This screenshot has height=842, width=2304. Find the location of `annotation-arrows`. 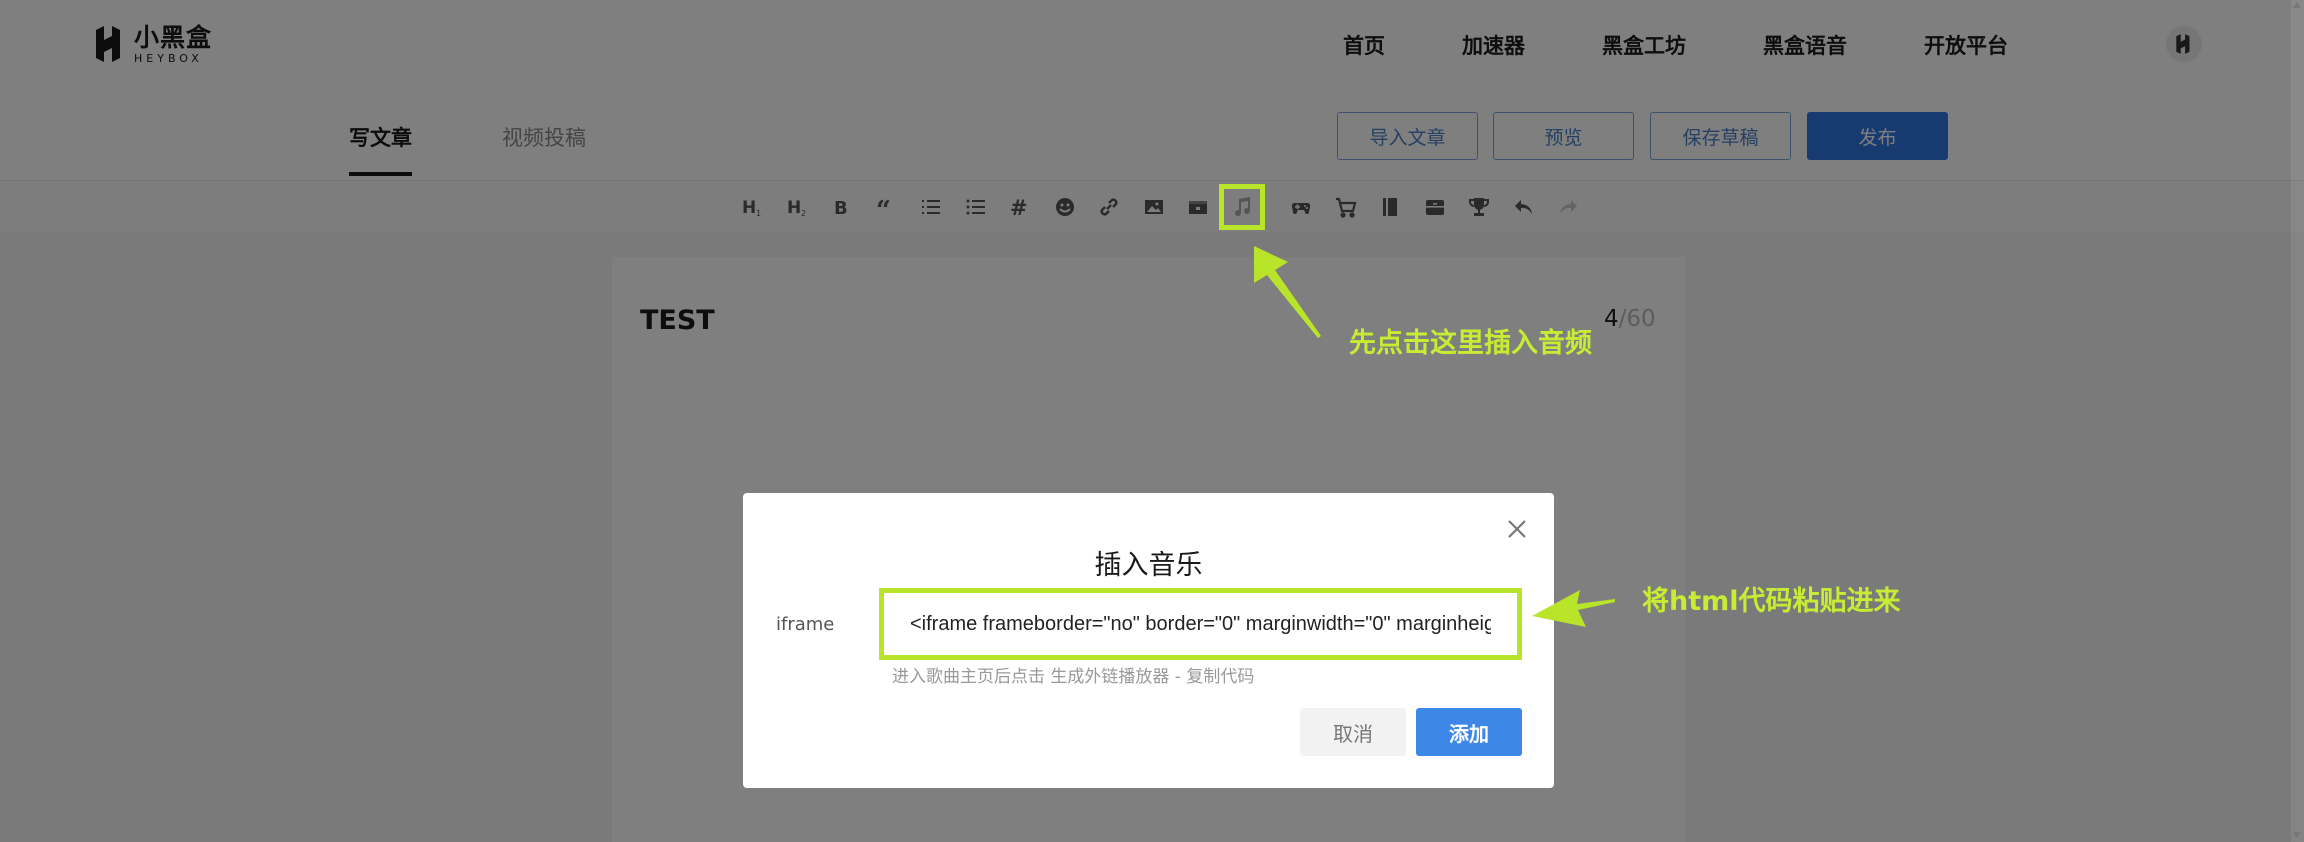

annotation-arrows is located at coordinates (1434, 436).